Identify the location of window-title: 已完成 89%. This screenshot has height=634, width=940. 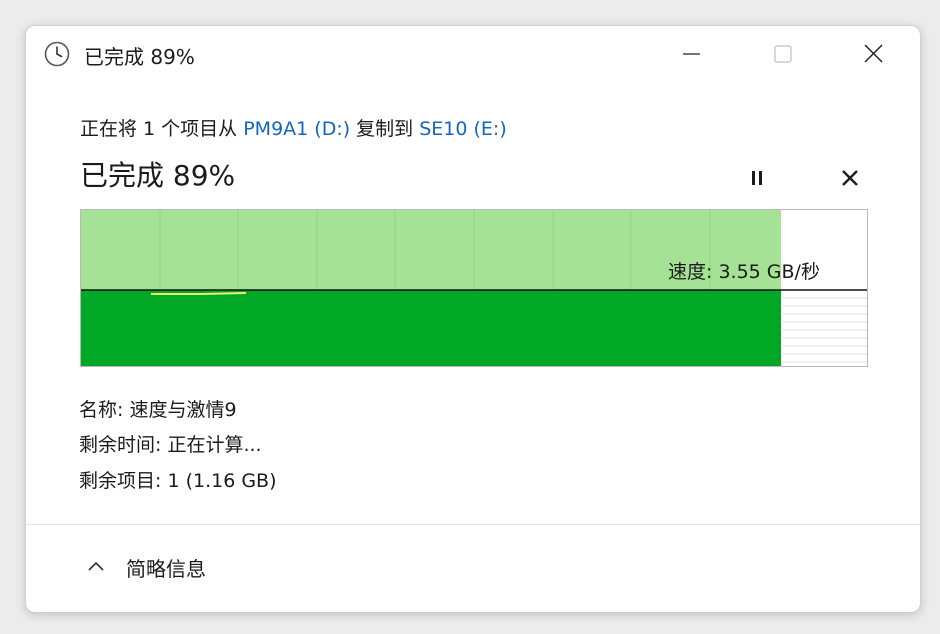
(139, 57).